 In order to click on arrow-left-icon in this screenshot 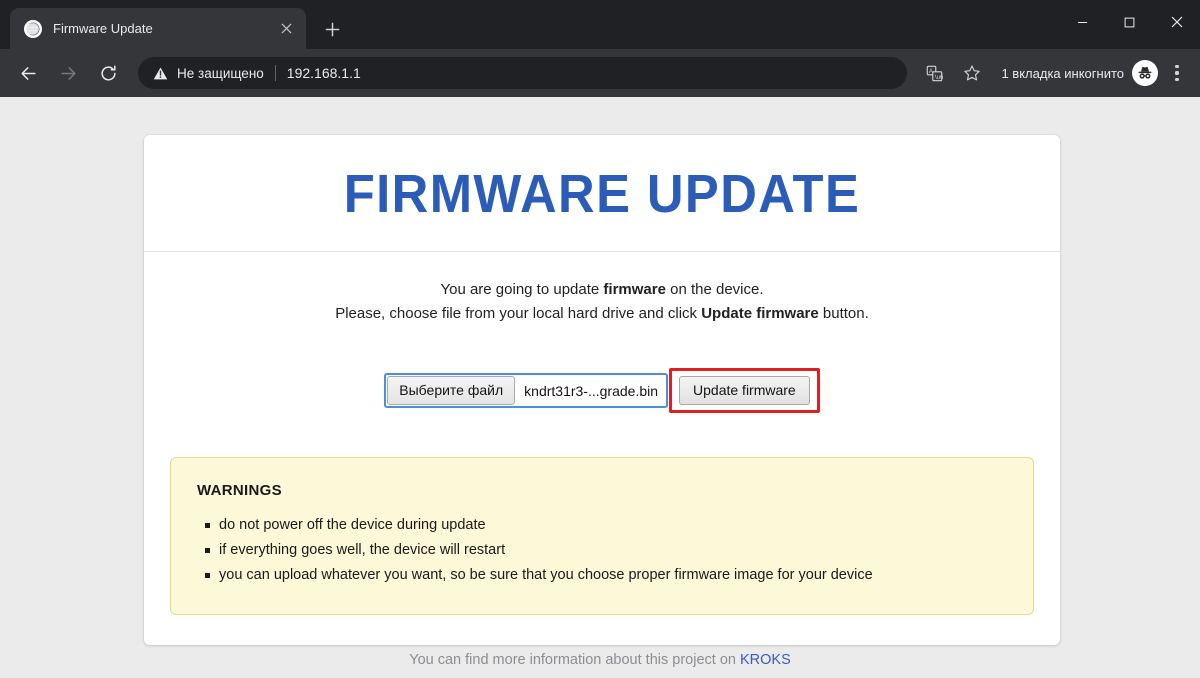, I will do `click(28, 73)`.